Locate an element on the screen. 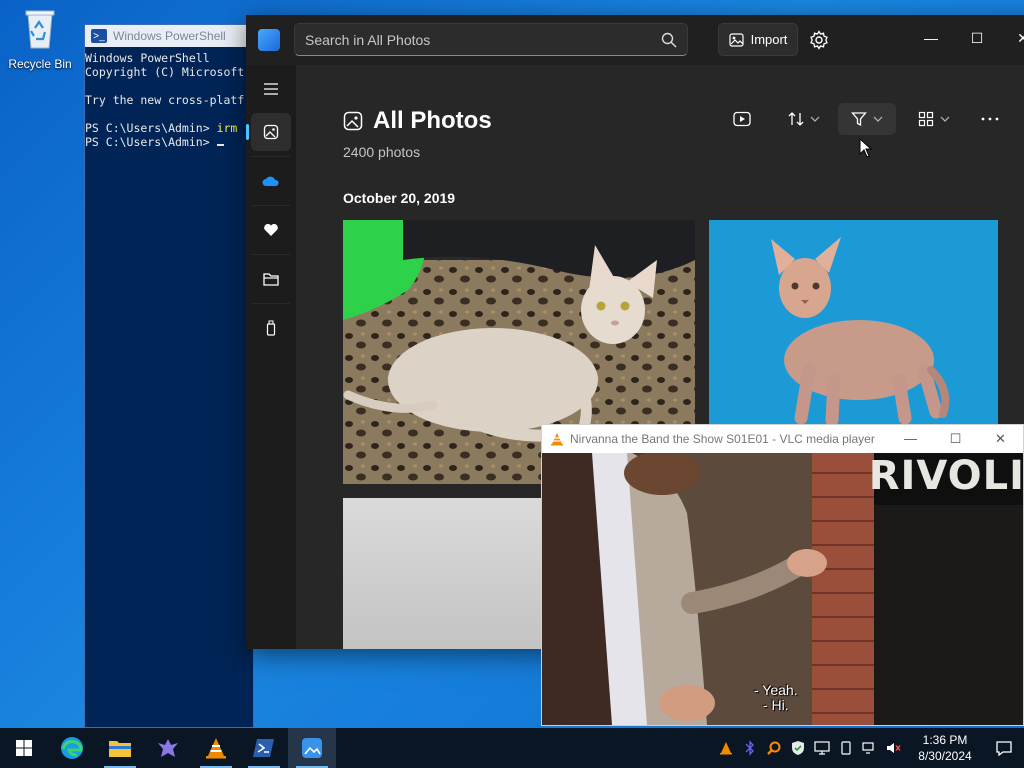 The image size is (1024, 768). console-line: Copyright (C) Microsoft is located at coordinates (165, 72).